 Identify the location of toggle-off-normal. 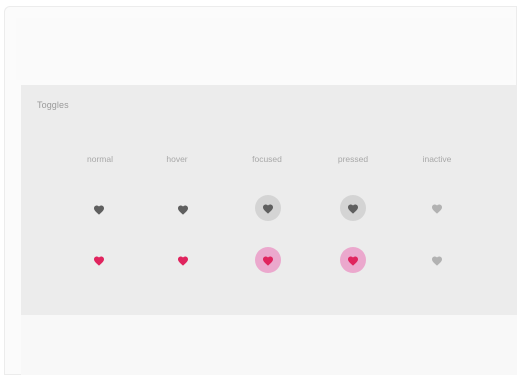
(99, 209).